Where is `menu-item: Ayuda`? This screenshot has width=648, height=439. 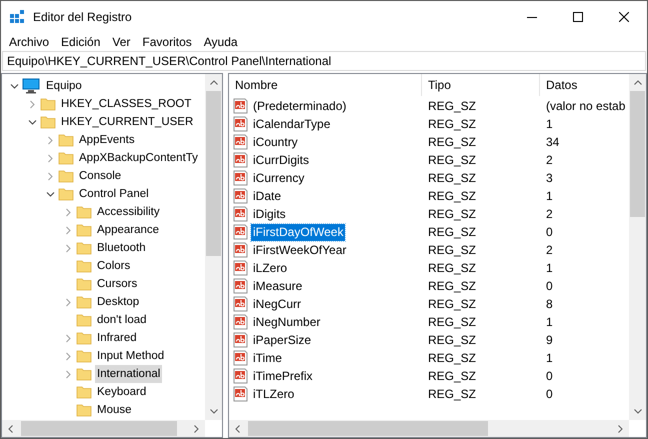 menu-item: Ayuda is located at coordinates (221, 41).